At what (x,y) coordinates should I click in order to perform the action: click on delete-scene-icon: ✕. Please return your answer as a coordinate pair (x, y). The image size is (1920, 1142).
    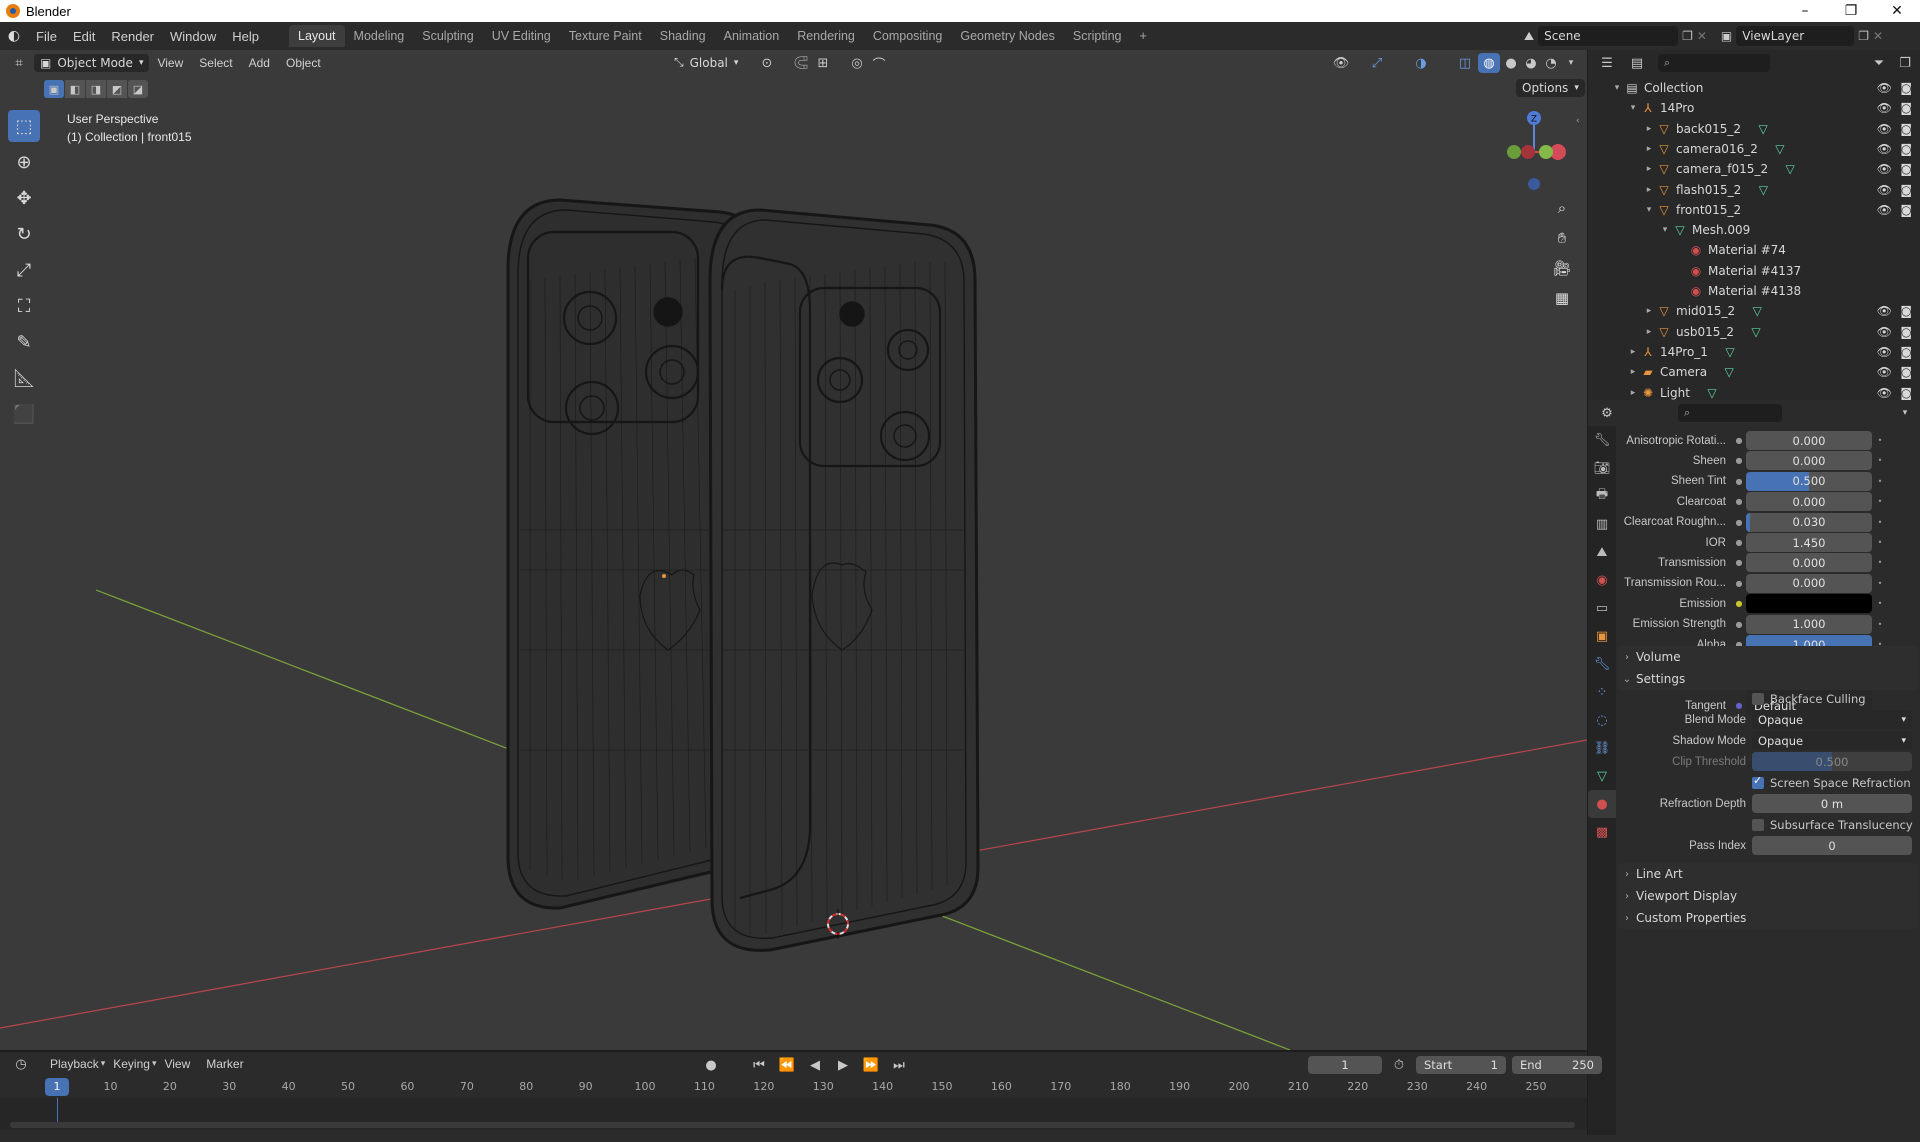
    Looking at the image, I should click on (1702, 36).